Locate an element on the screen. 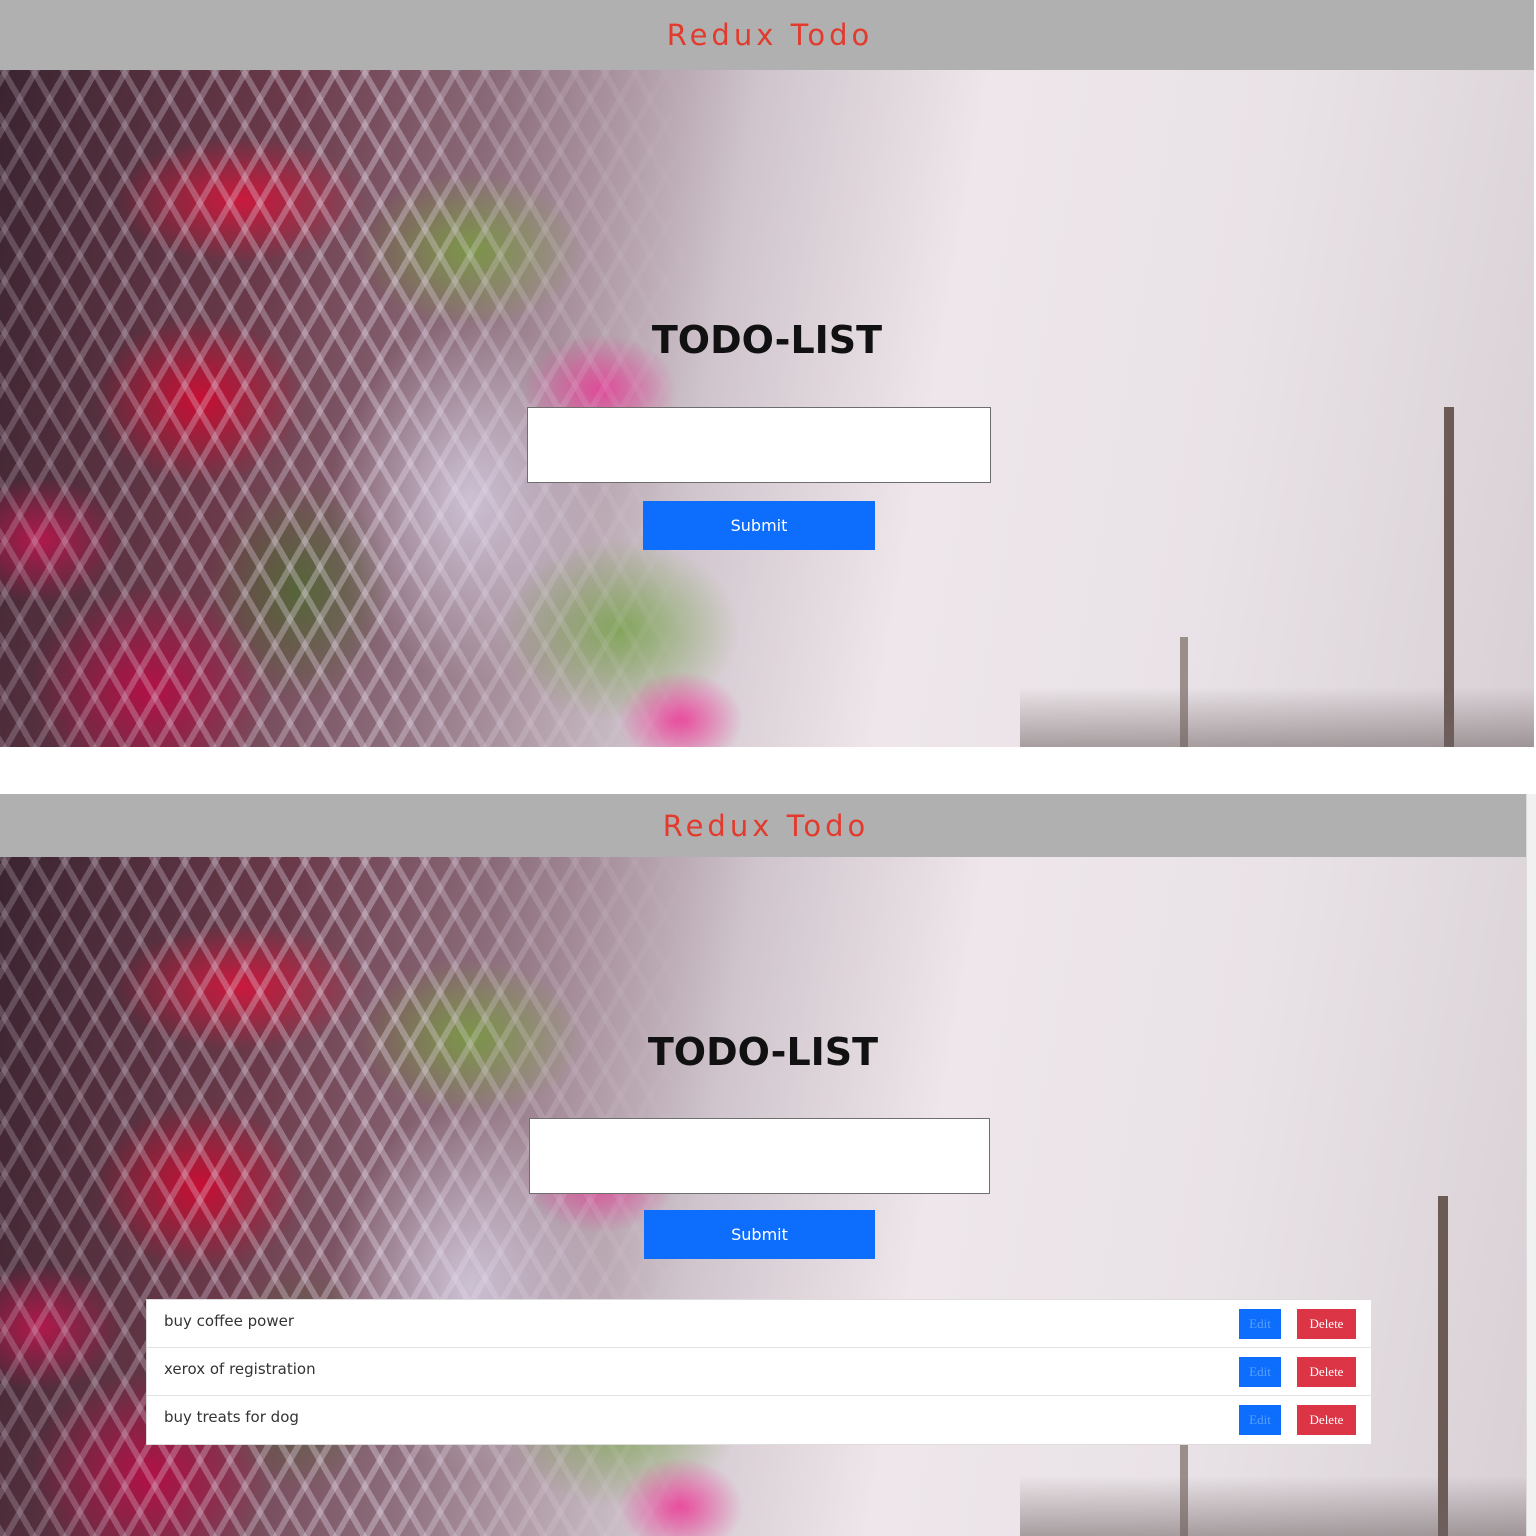 The width and height of the screenshot is (1536, 1536). vertical-scrollbar is located at coordinates (1531, 1165).